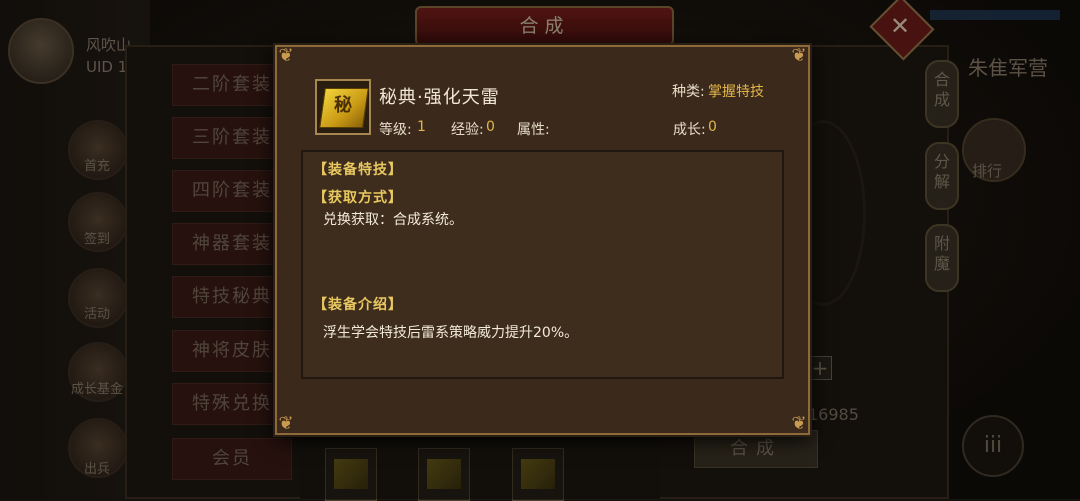  What do you see at coordinates (712, 127) in the screenshot?
I see `growth-value: 0` at bounding box center [712, 127].